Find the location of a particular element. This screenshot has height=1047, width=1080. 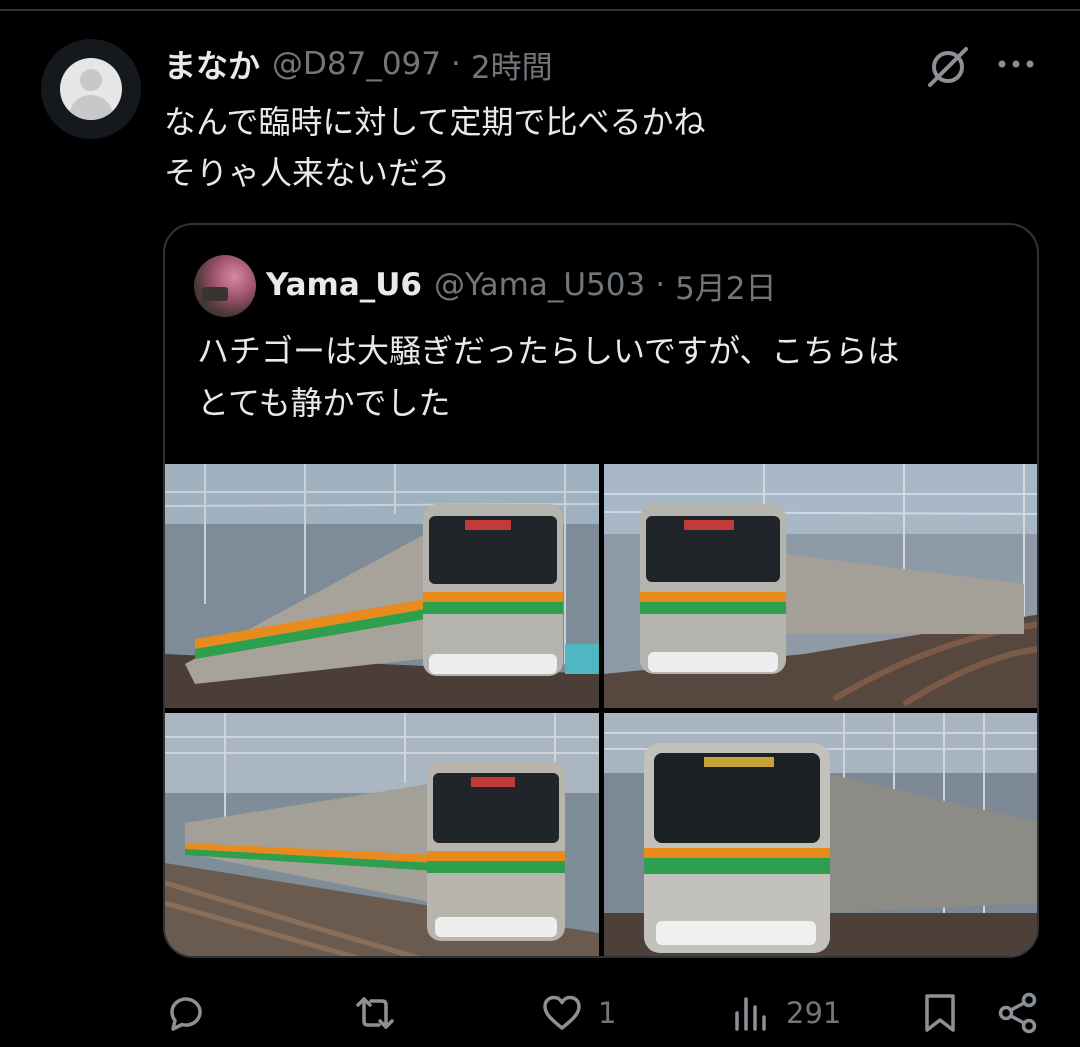

post-text-line: なんで臨時に対して定期で比べるかね is located at coordinates (435, 122).